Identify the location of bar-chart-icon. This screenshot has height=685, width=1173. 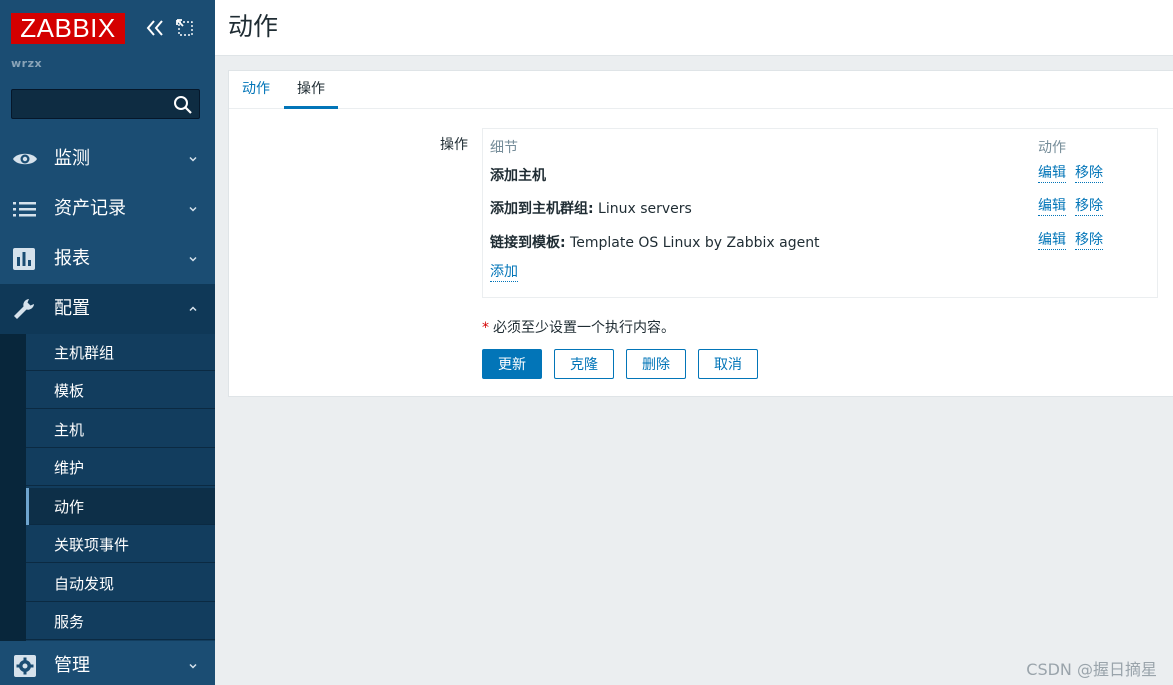
(25, 259).